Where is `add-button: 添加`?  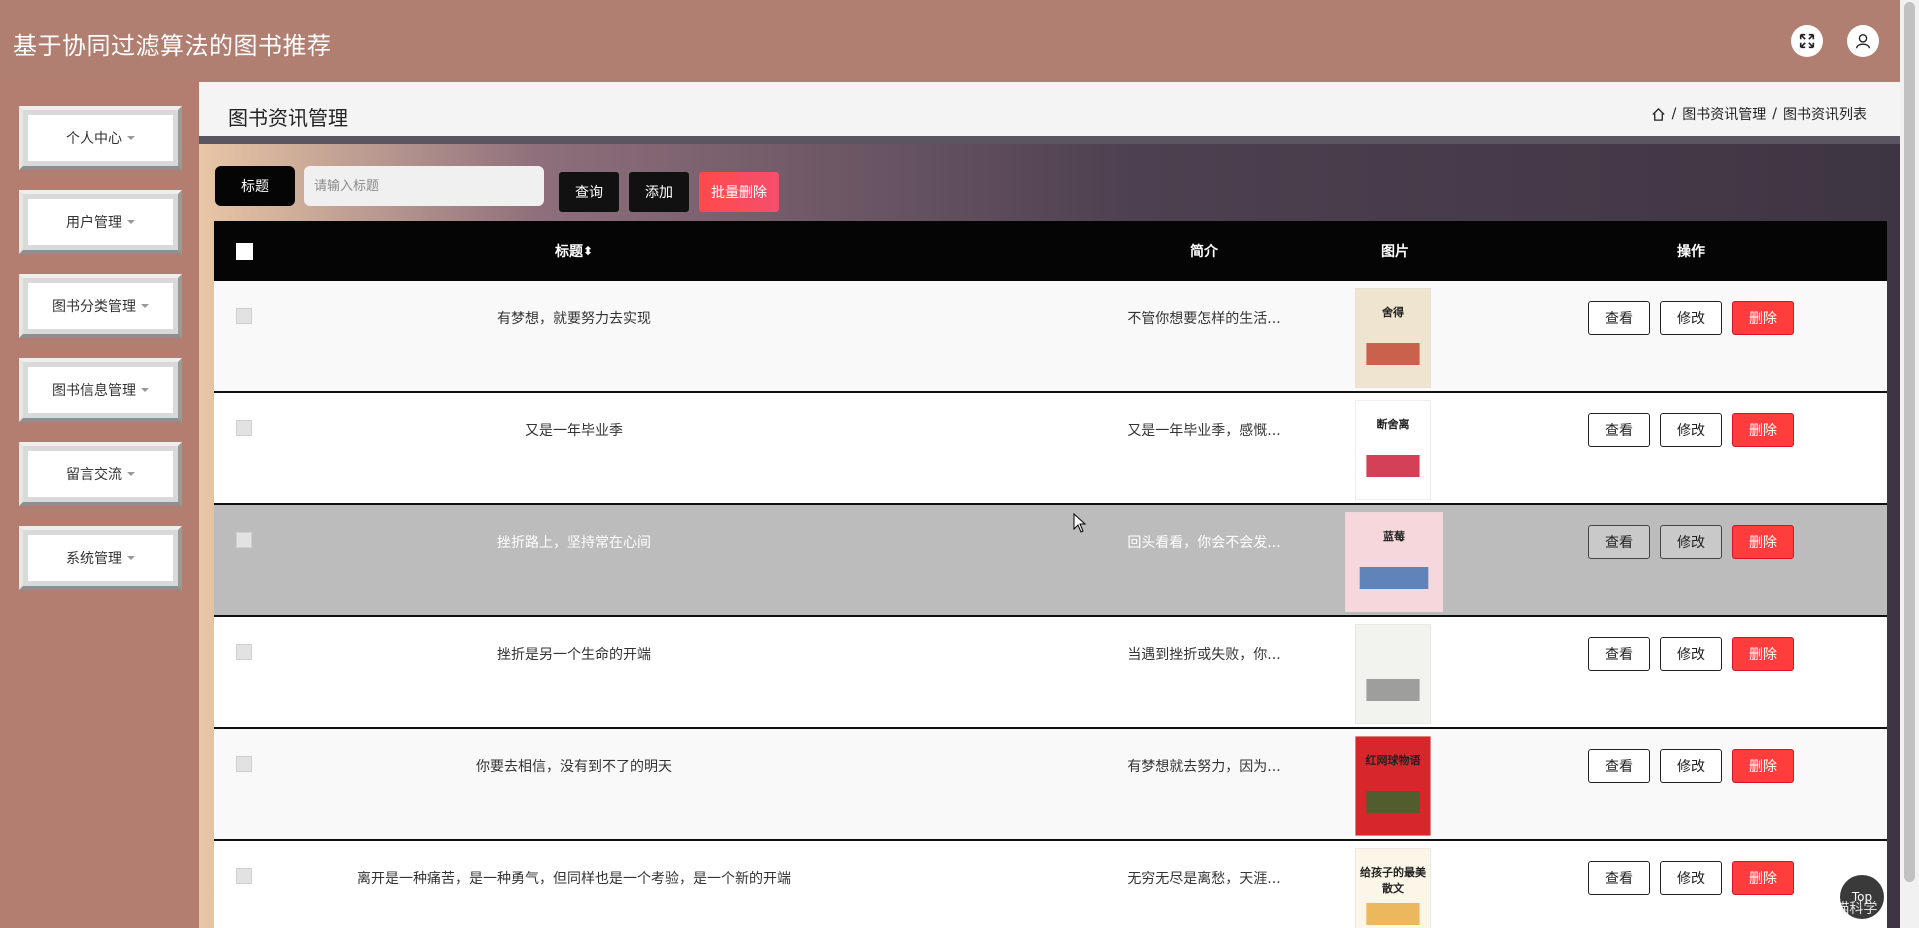 add-button: 添加 is located at coordinates (659, 192).